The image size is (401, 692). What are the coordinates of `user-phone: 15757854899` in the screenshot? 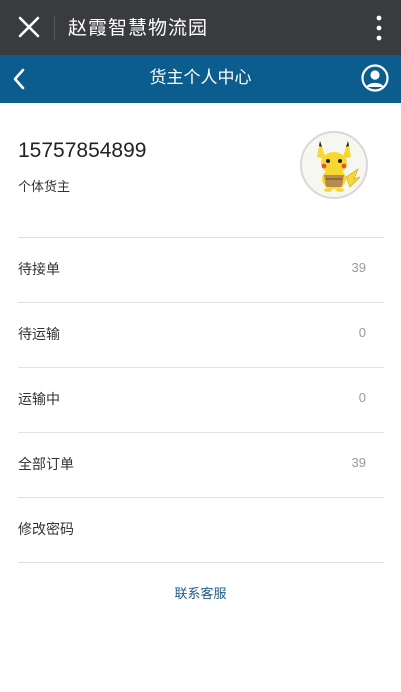 It's located at (82, 150).